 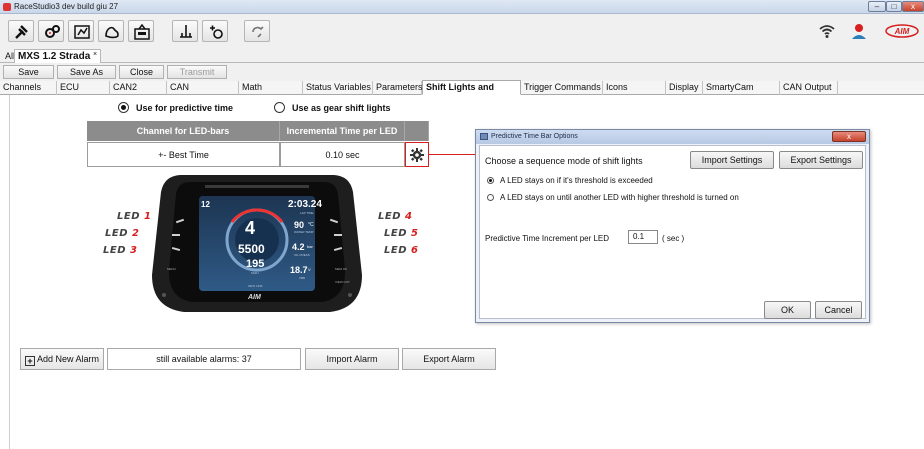 I want to click on tab-math-channels: Math Channels, so click(x=271, y=93).